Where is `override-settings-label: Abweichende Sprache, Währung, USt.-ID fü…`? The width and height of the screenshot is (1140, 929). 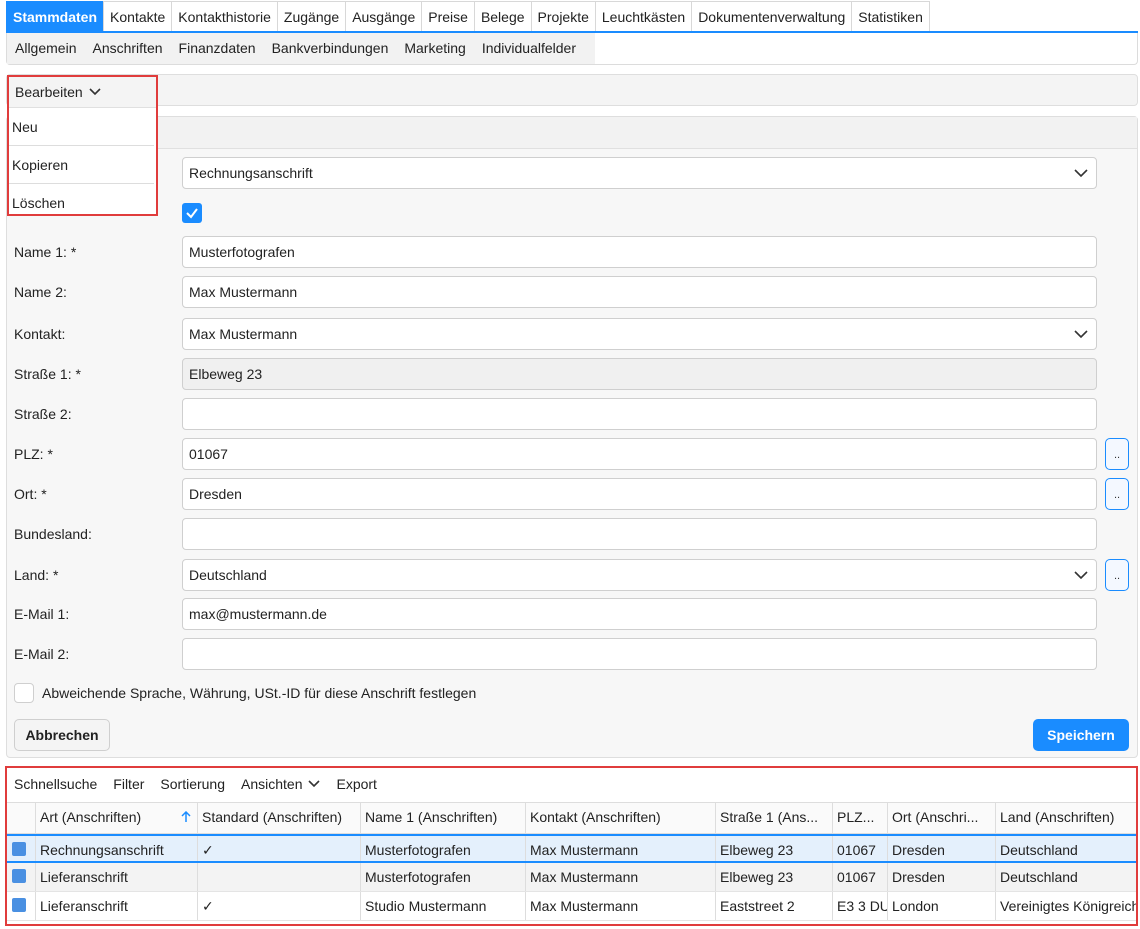 override-settings-label: Abweichende Sprache, Währung, USt.-ID fü… is located at coordinates (259, 693).